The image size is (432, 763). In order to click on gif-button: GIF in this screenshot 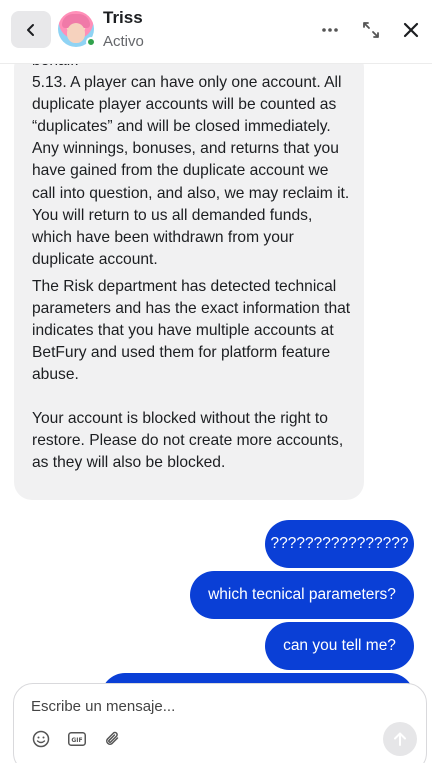, I will do `click(77, 739)`.